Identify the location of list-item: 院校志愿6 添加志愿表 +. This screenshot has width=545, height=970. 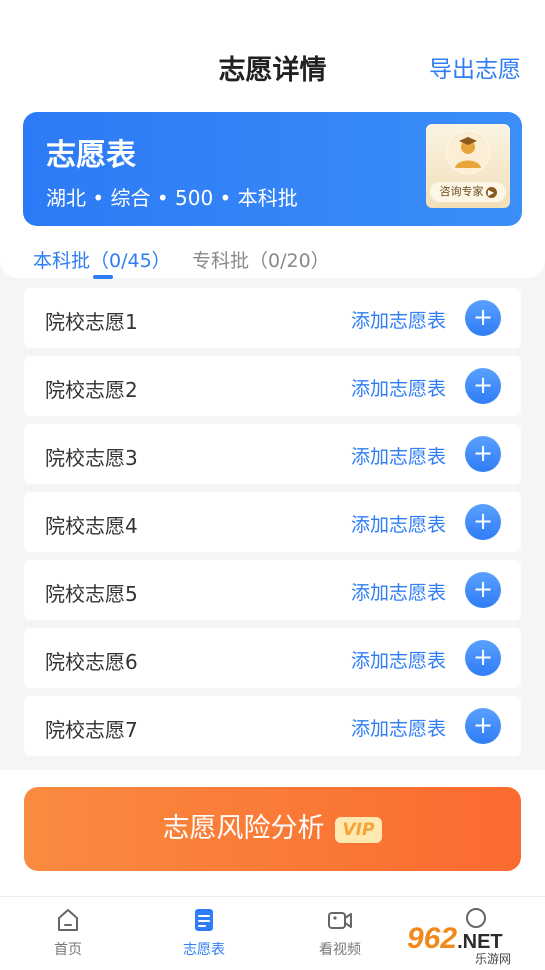
(272, 658).